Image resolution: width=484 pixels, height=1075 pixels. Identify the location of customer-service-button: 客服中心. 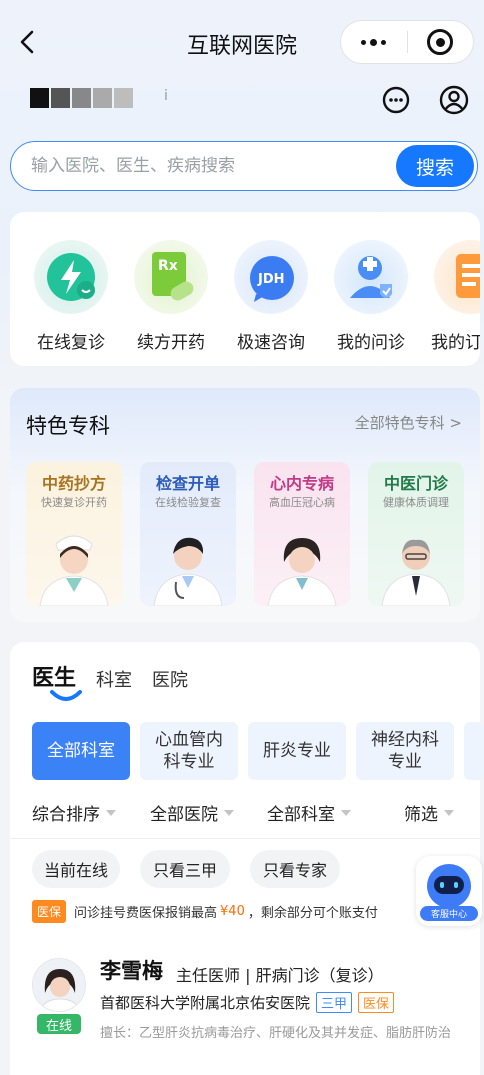
(449, 891).